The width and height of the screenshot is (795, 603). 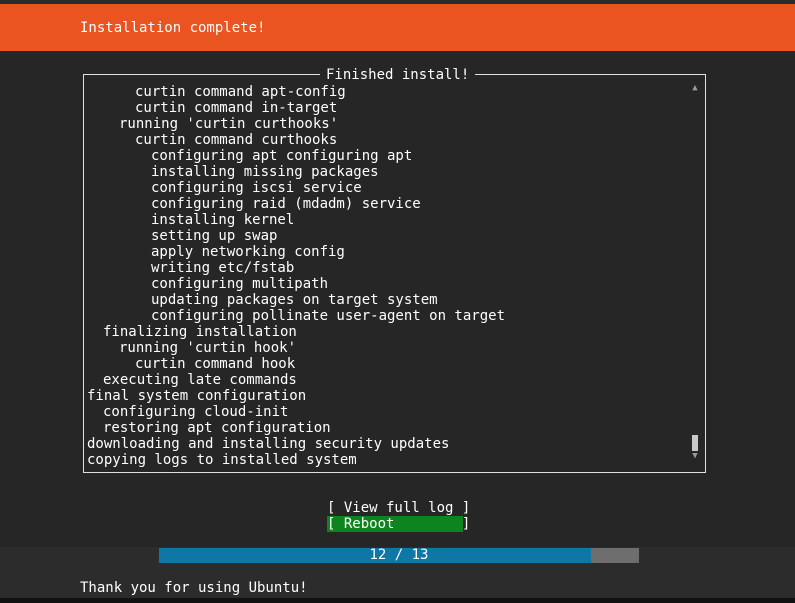 What do you see at coordinates (200, 380) in the screenshot?
I see `log-line: executing late commands` at bounding box center [200, 380].